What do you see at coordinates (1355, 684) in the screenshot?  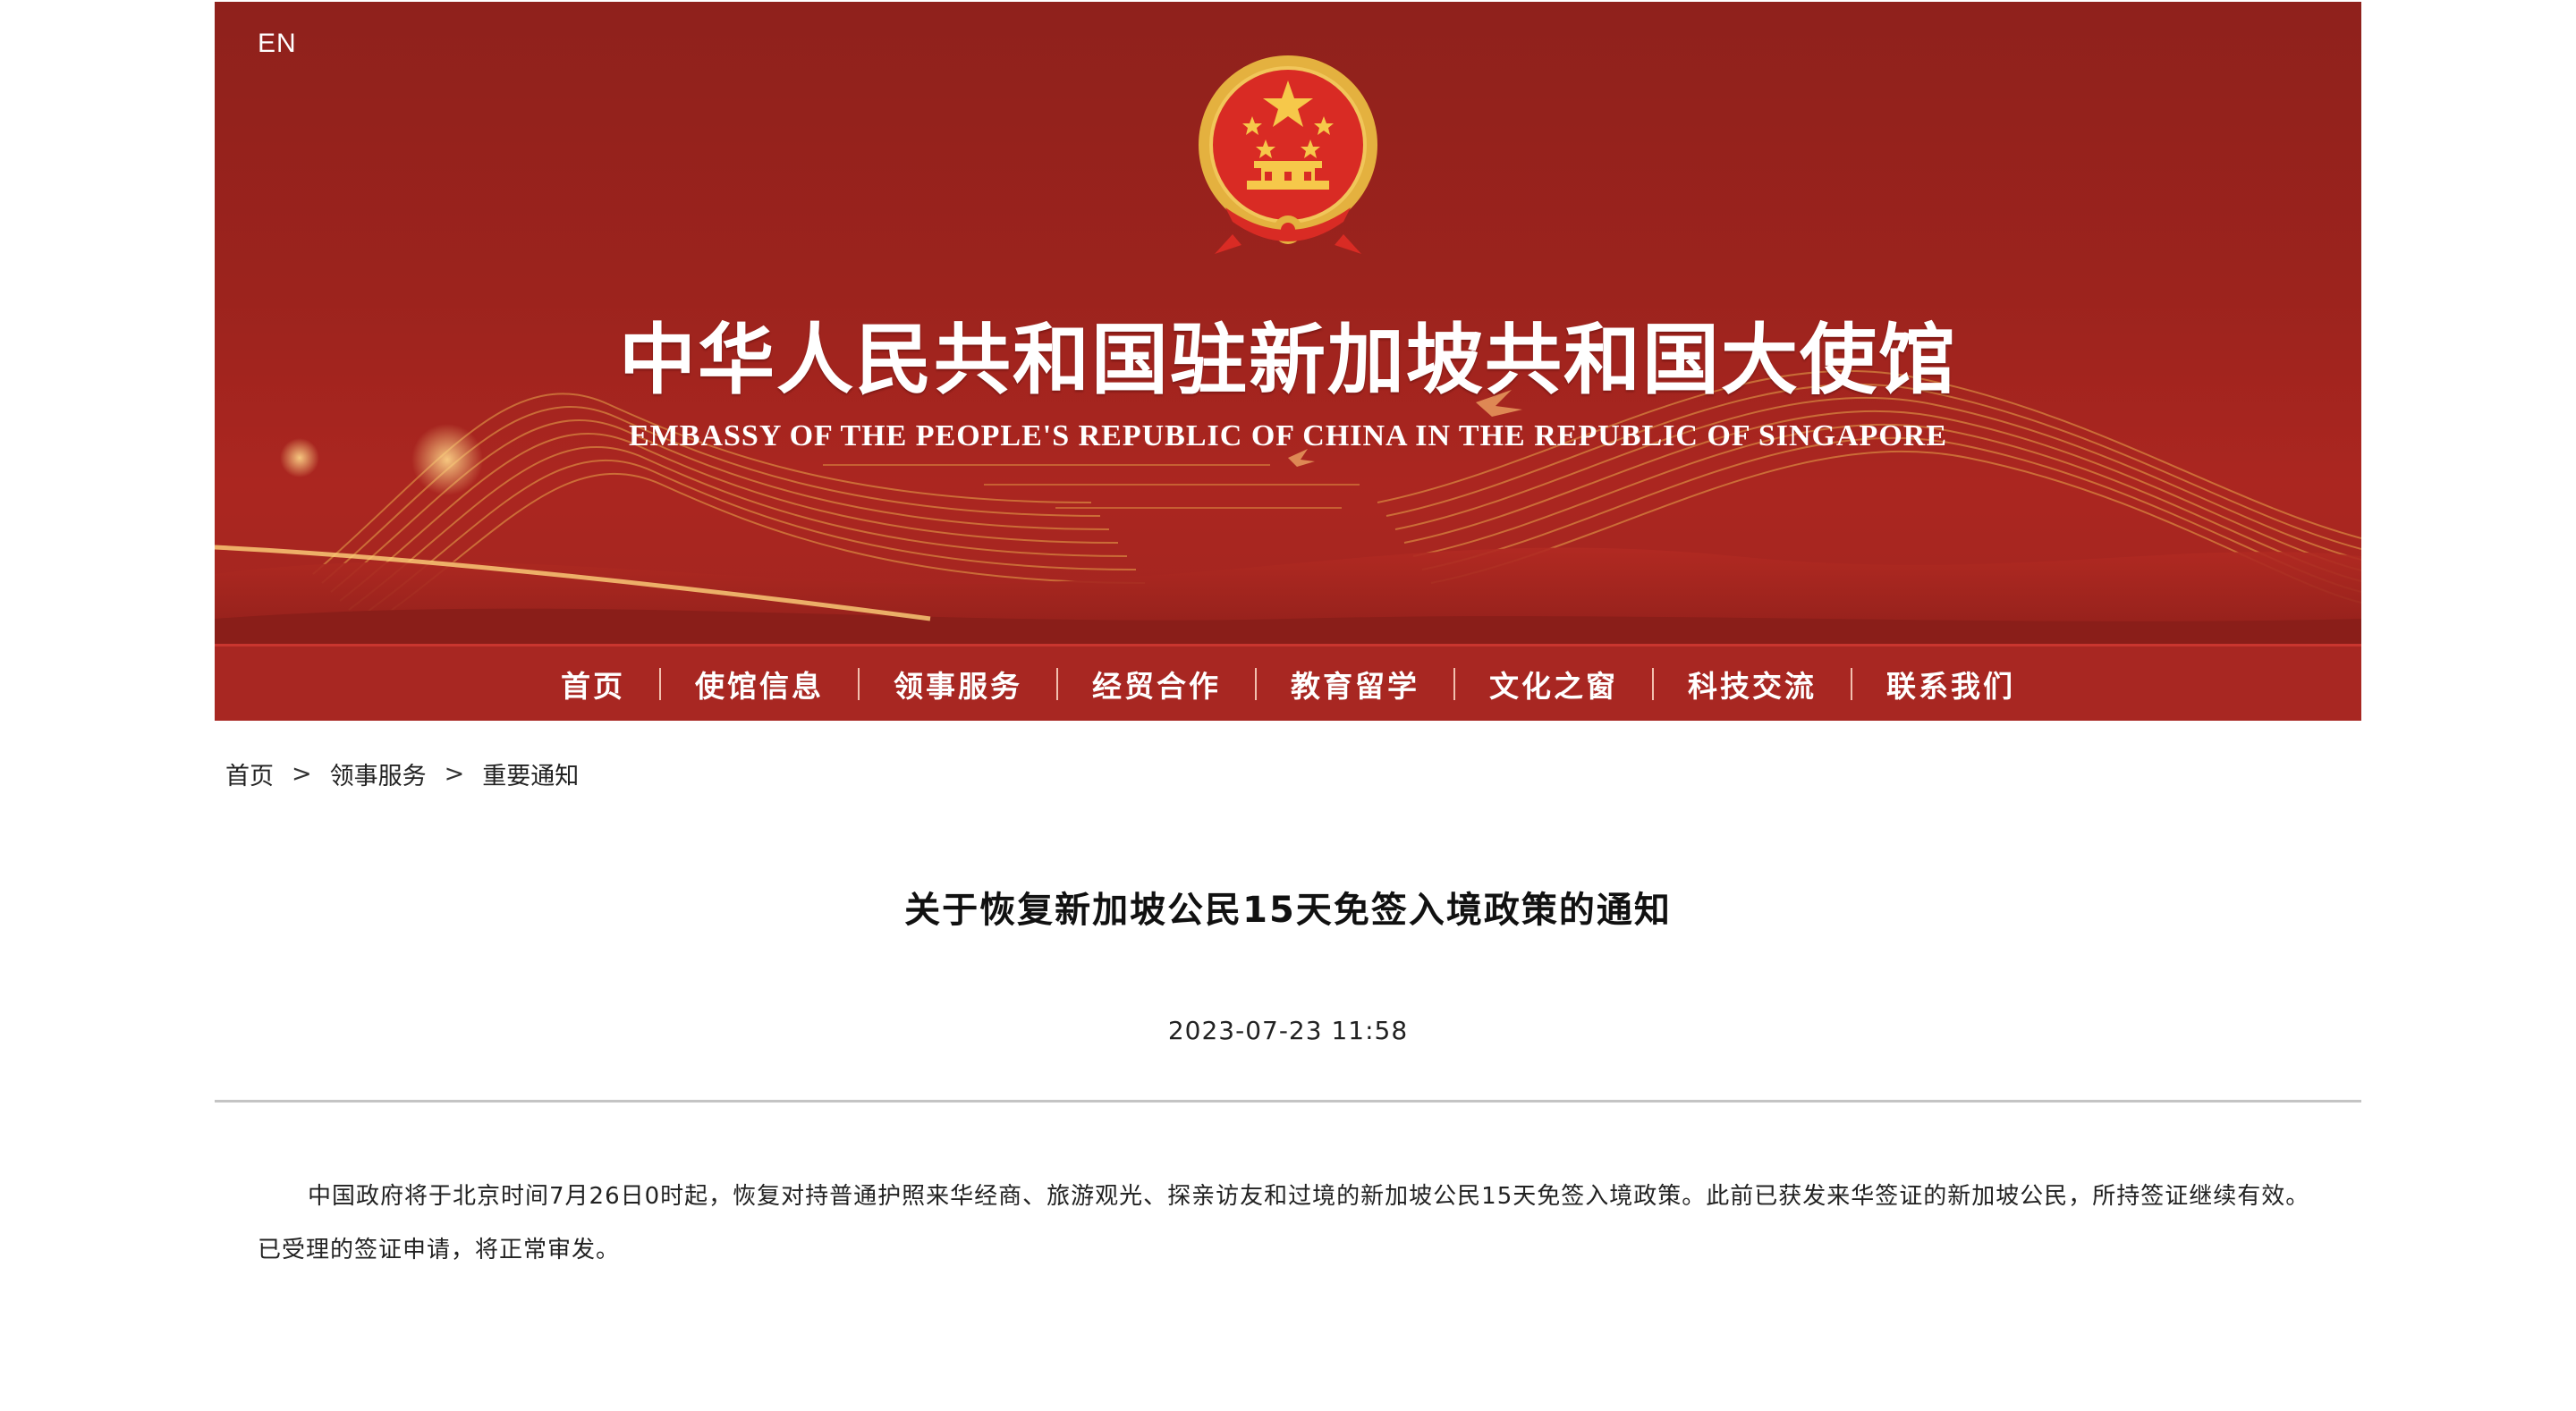 I see `nav-item-education: 教育留学` at bounding box center [1355, 684].